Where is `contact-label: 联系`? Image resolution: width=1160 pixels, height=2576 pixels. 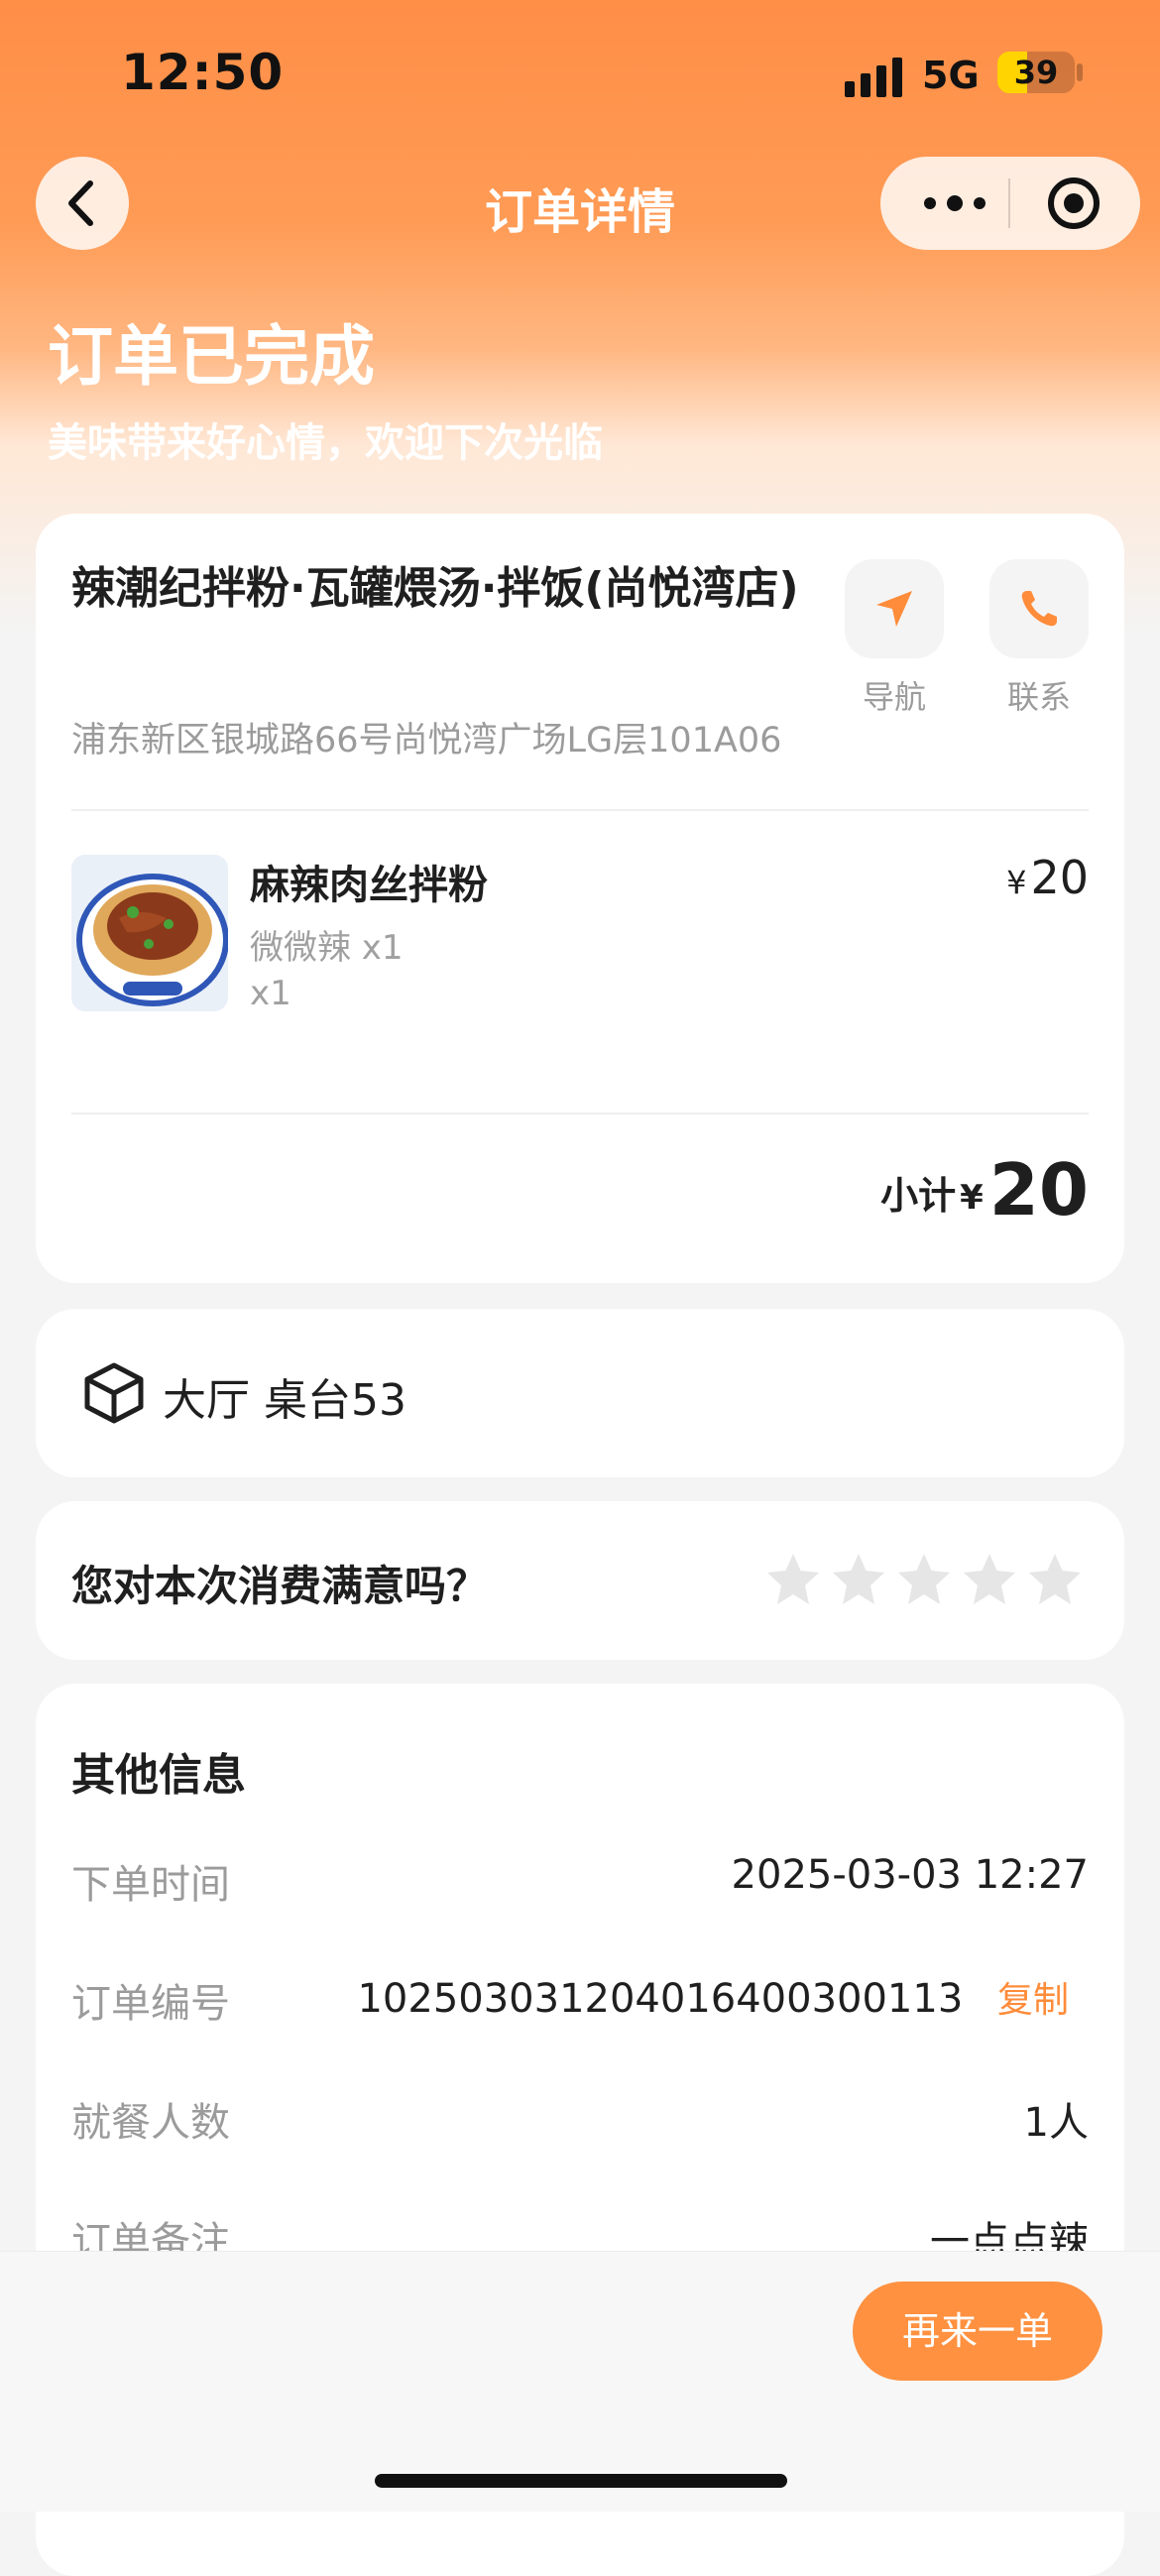 contact-label: 联系 is located at coordinates (1038, 697).